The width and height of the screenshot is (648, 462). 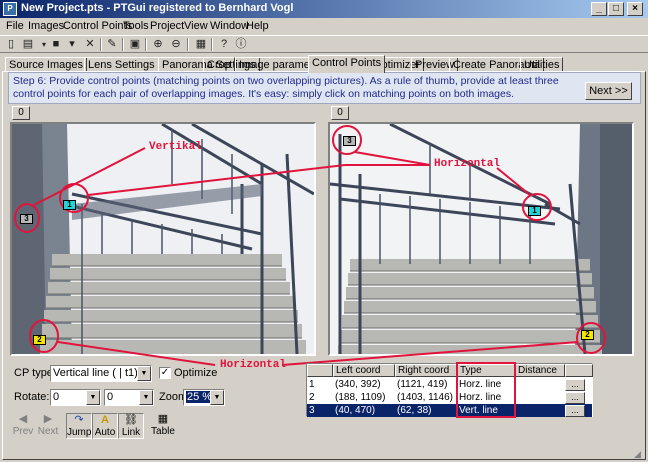 I want to click on next-point-button: ▶ Next, so click(x=48, y=426).